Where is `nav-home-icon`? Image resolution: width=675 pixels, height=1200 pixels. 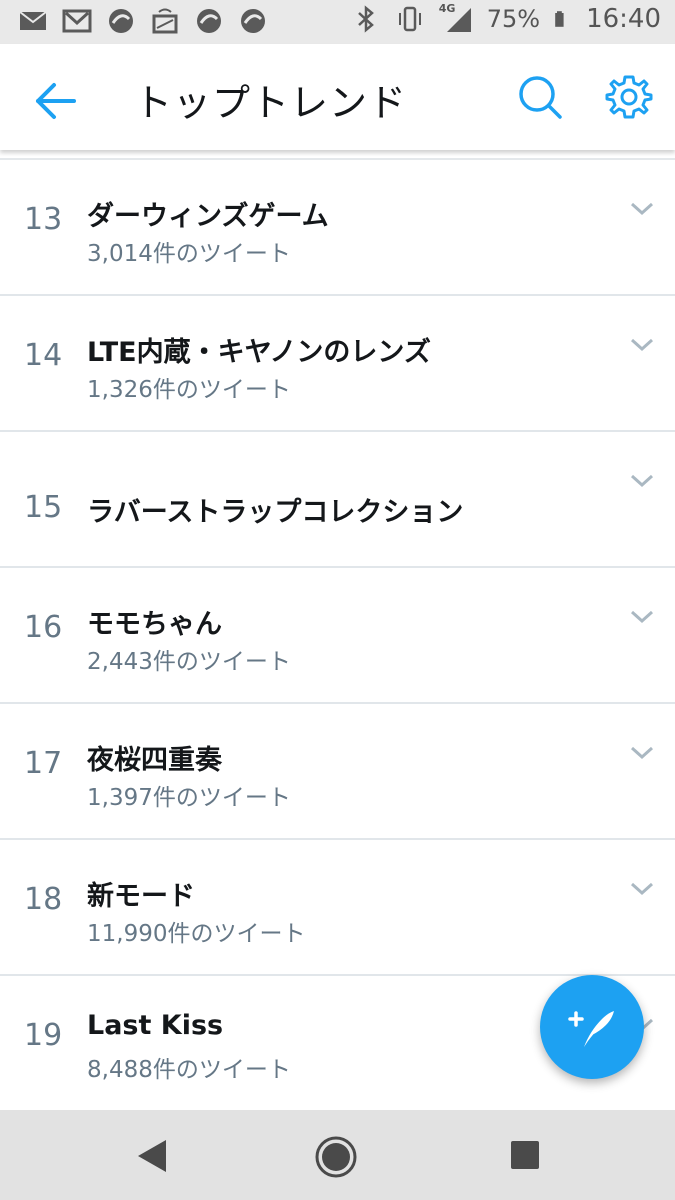
nav-home-icon is located at coordinates (336, 1157).